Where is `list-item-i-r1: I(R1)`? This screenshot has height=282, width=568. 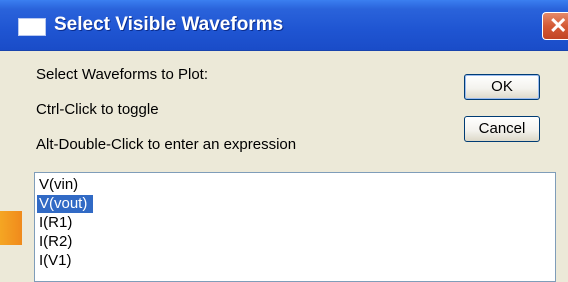 list-item-i-r1: I(R1) is located at coordinates (55, 223).